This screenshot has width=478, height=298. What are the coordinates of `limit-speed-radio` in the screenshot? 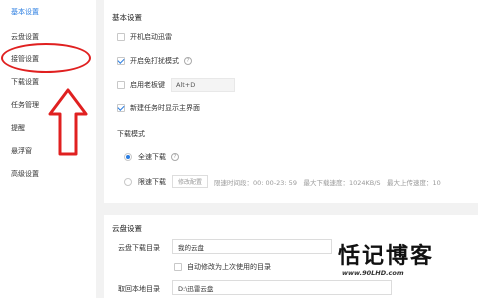 It's located at (128, 181).